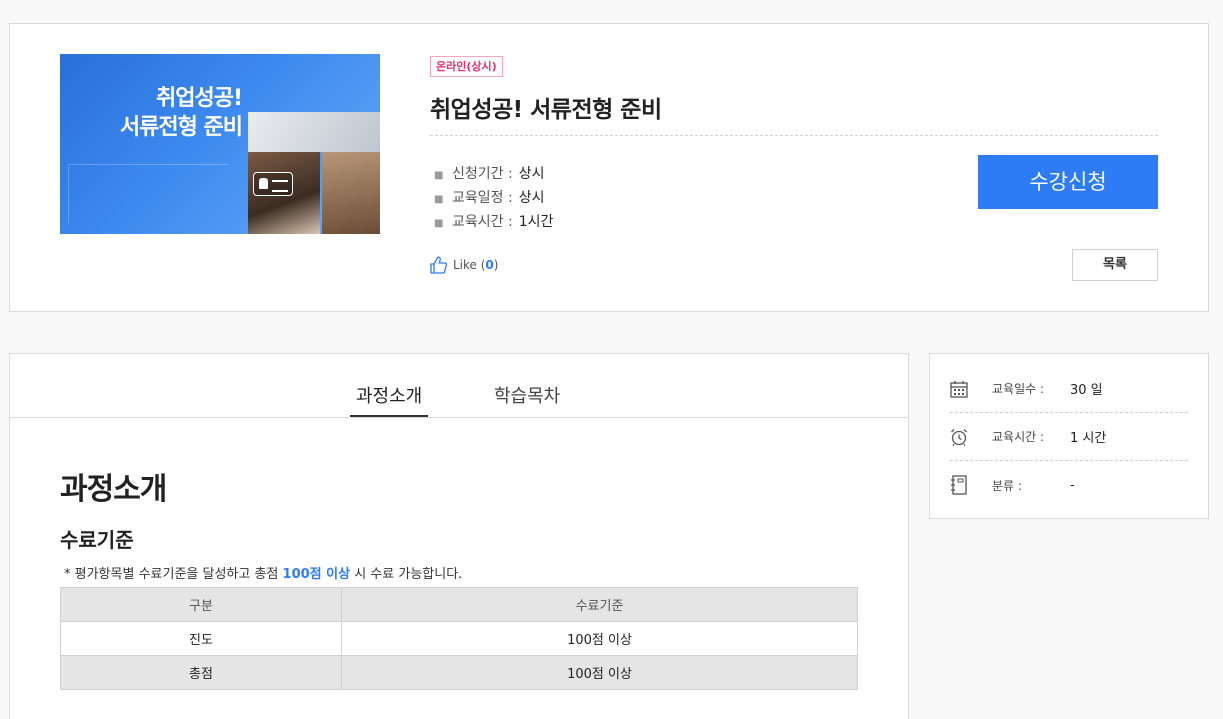 This screenshot has width=1223, height=719. Describe the element at coordinates (1069, 485) in the screenshot. I see `meta-row-category: 분류 : -` at that location.